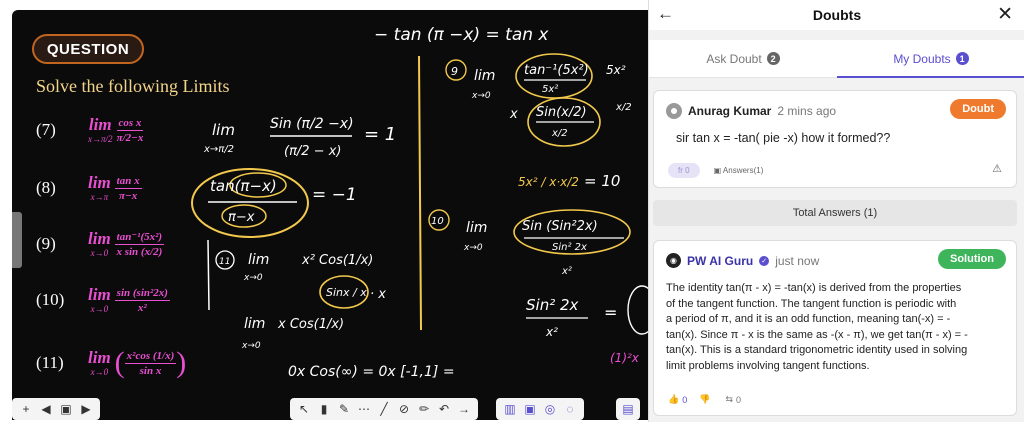  I want to click on share-icon: ⇆, so click(729, 399).